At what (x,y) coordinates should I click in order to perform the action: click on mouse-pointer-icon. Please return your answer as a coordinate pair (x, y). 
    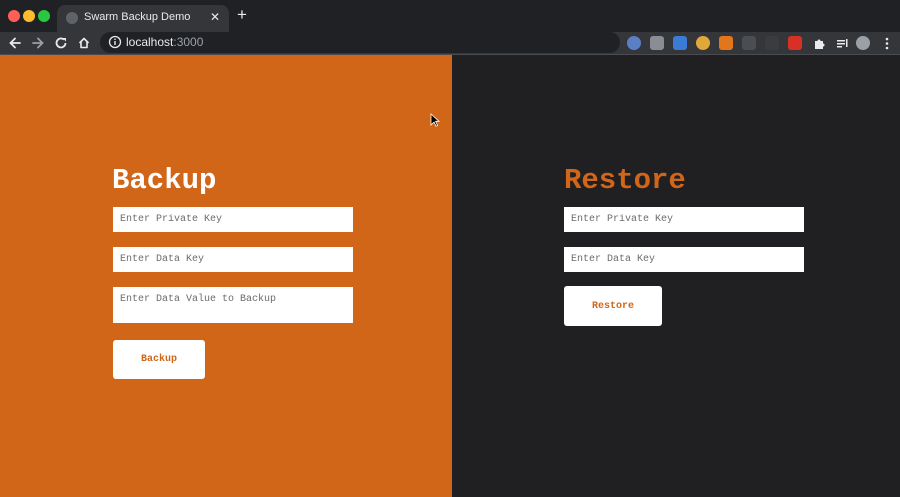
    Looking at the image, I should click on (435, 120).